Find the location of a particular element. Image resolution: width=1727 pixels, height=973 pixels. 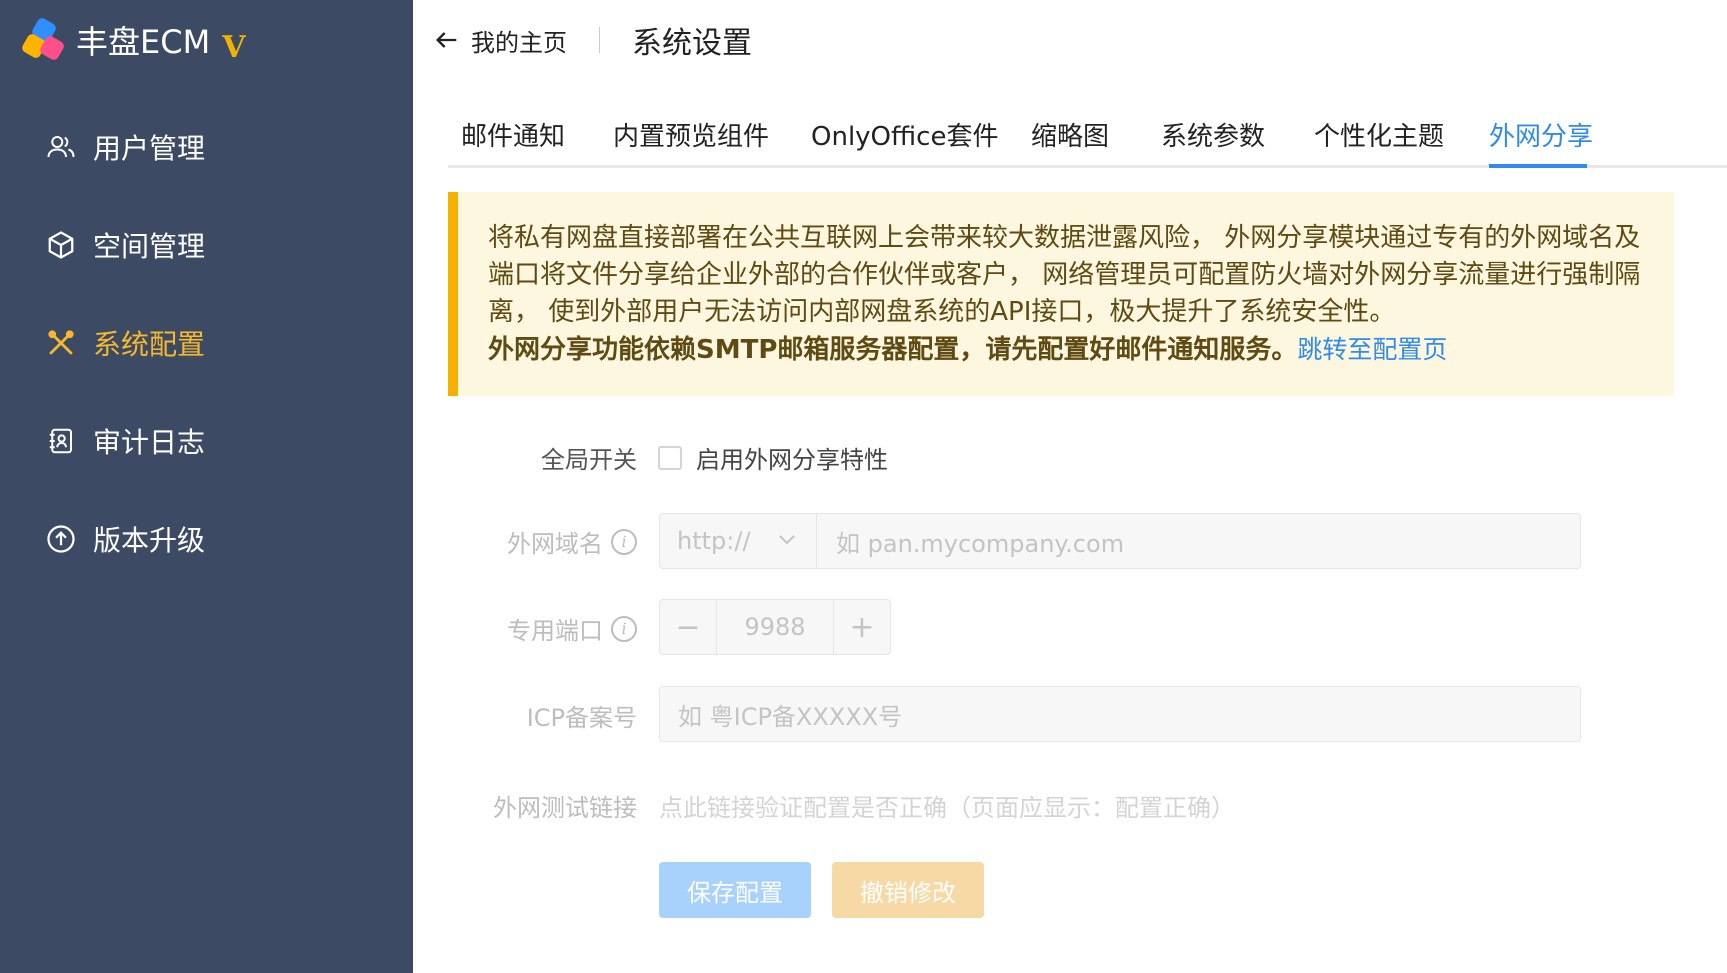

domain-placeholder: 如 pan.mycompany.com is located at coordinates (980, 543).